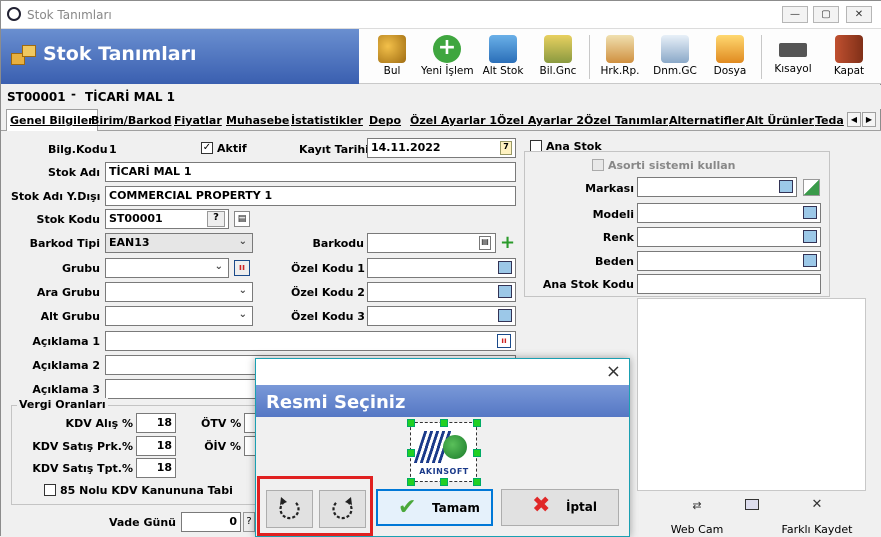  I want to click on markasi-field, so click(717, 187).